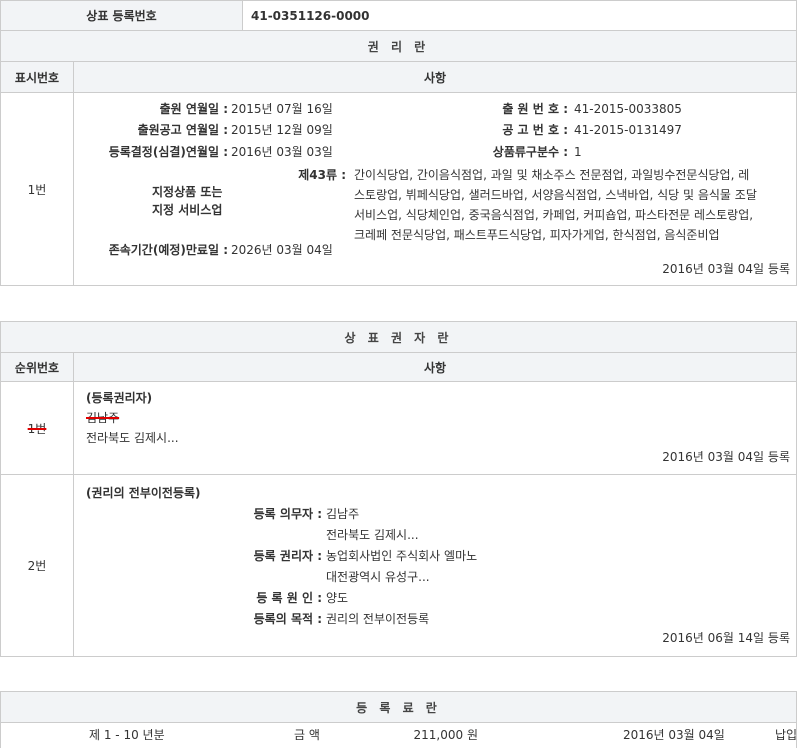  I want to click on rights-col-no-header: 표시번호, so click(37, 77).